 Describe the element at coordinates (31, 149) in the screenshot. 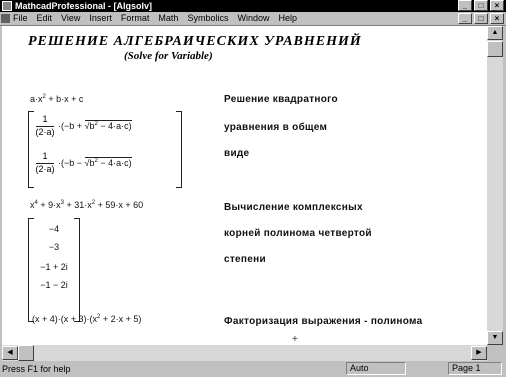

I see `solution-matrix-left-bracket` at that location.